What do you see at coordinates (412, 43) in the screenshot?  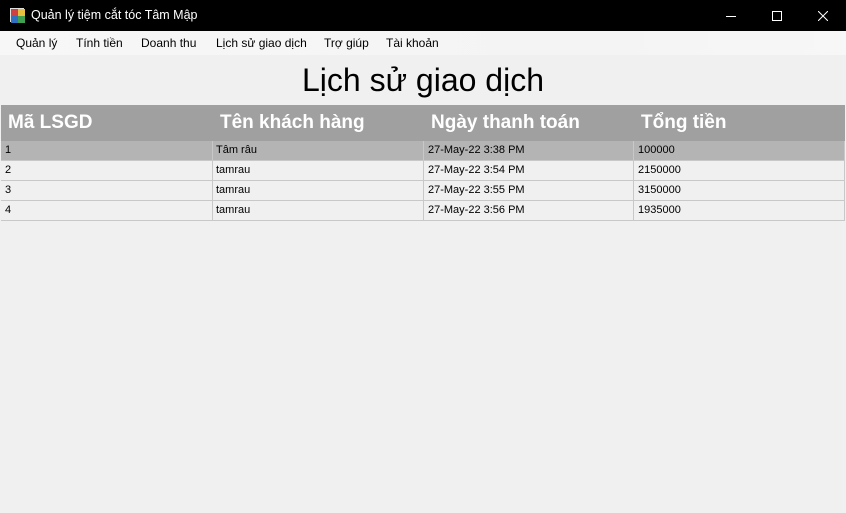 I see `menu-item-tai-khoan: Tài khoản` at bounding box center [412, 43].